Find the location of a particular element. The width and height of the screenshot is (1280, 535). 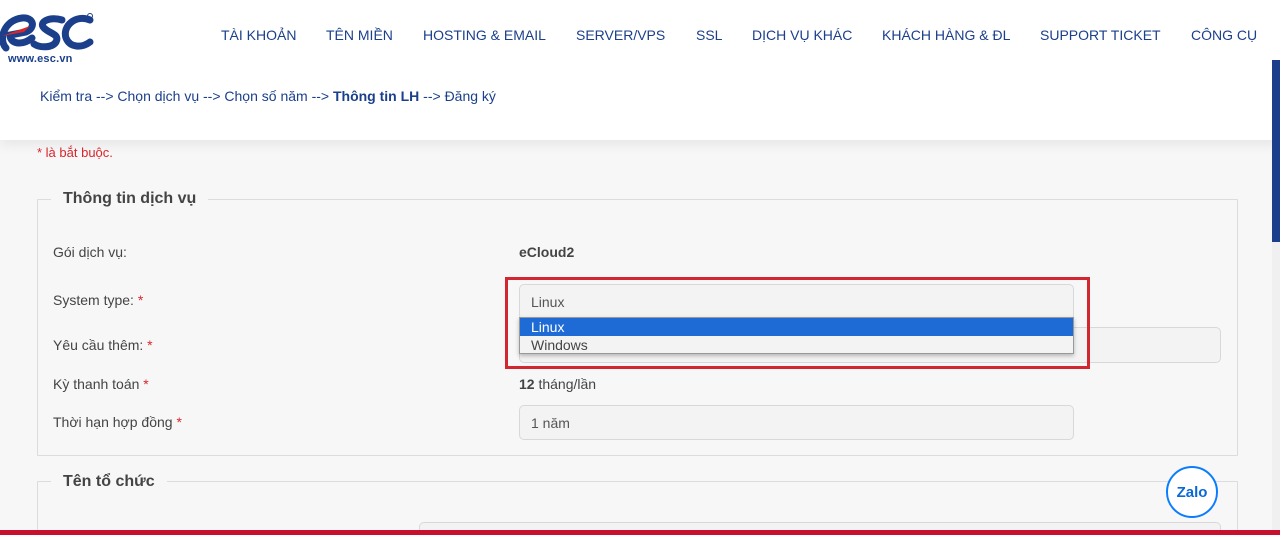

nav-item-domain: TÊN MIỀN is located at coordinates (359, 35).